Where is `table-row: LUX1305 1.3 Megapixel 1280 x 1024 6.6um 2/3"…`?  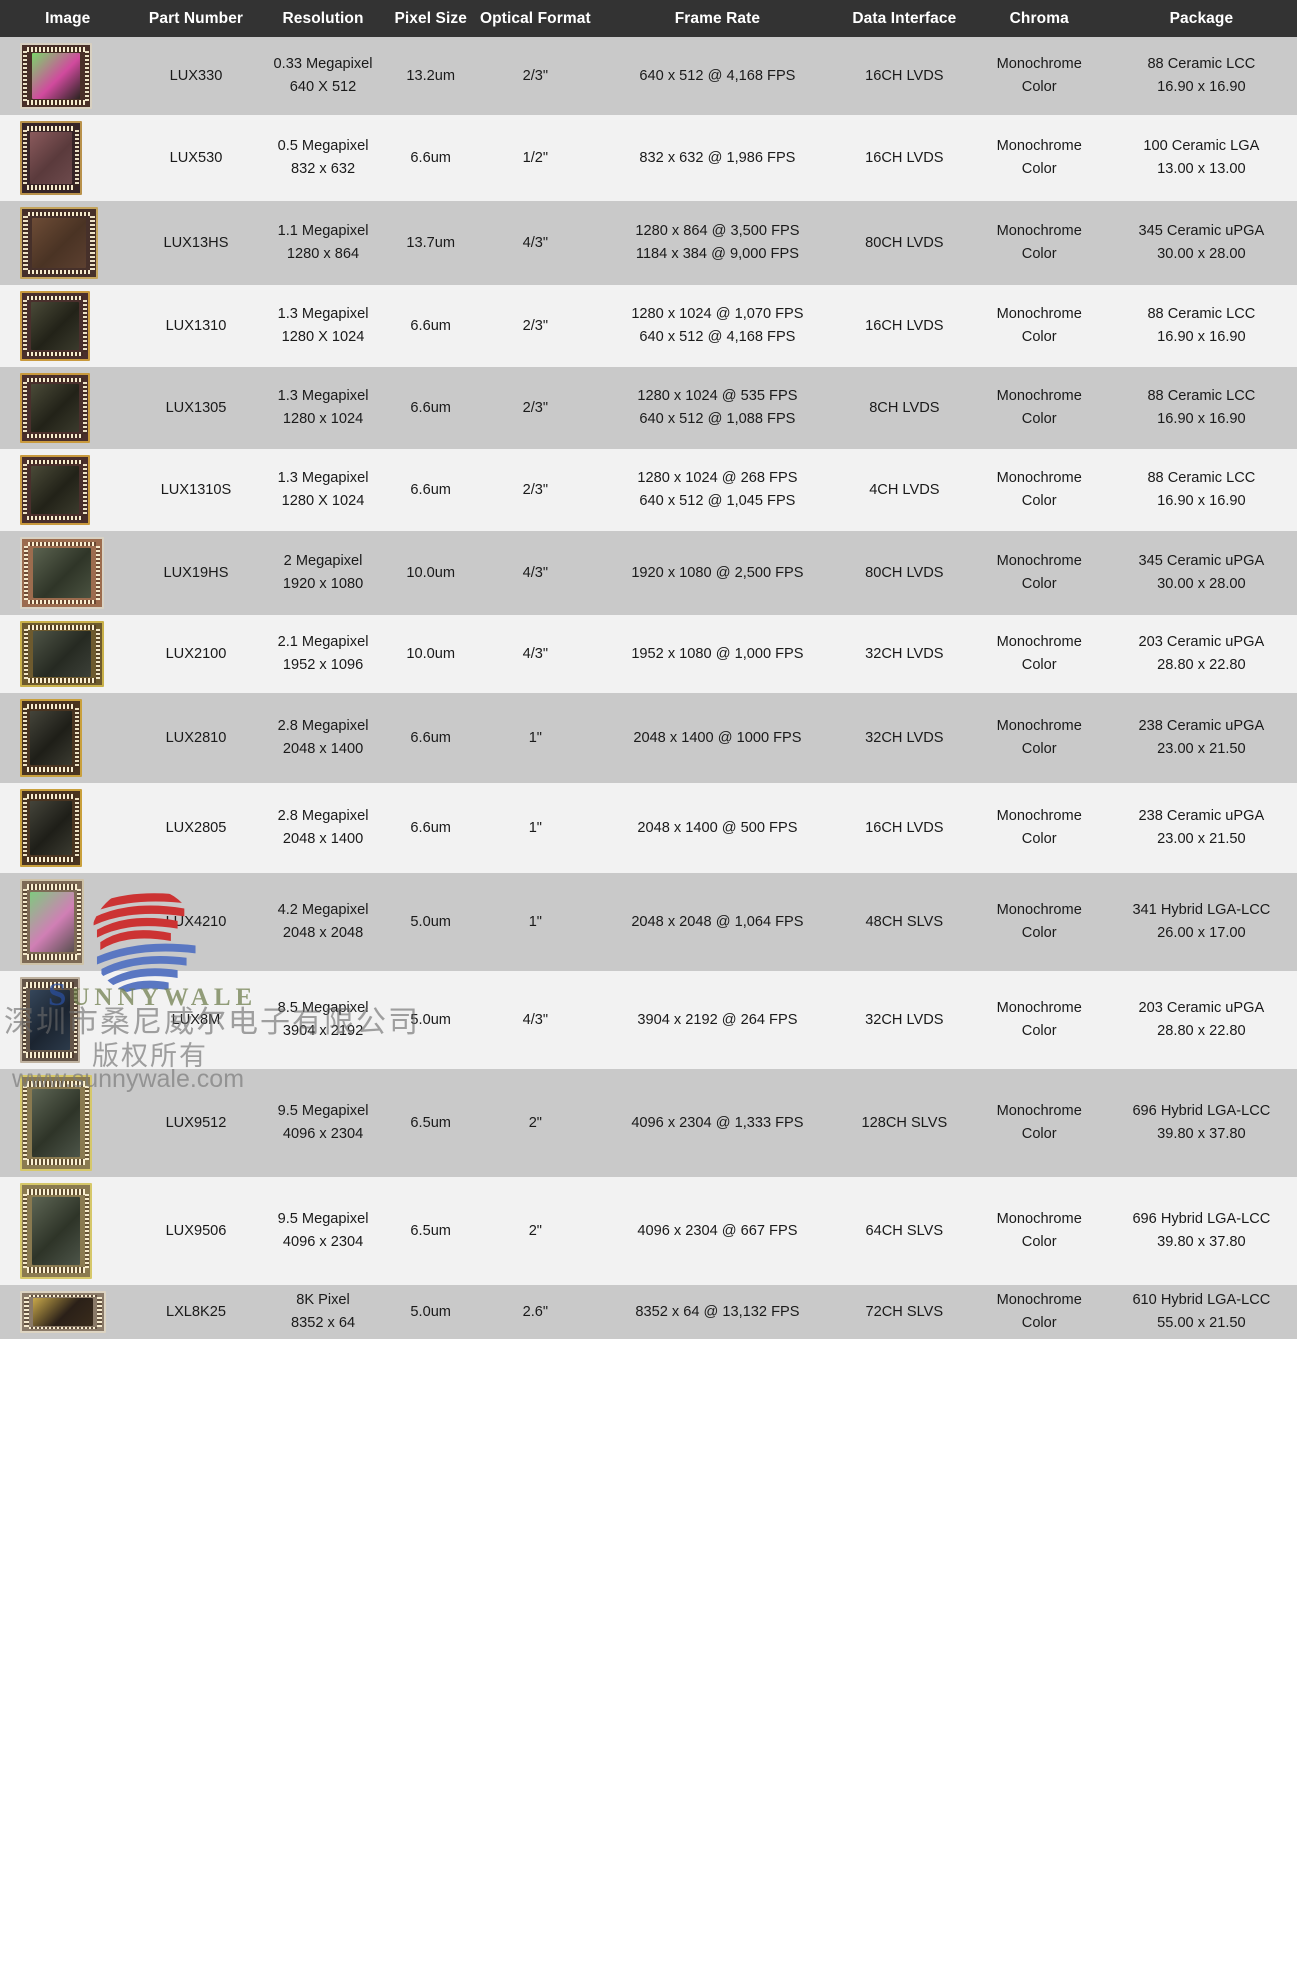 table-row: LUX1305 1.3 Megapixel 1280 x 1024 6.6um 2/3"… is located at coordinates (648, 408).